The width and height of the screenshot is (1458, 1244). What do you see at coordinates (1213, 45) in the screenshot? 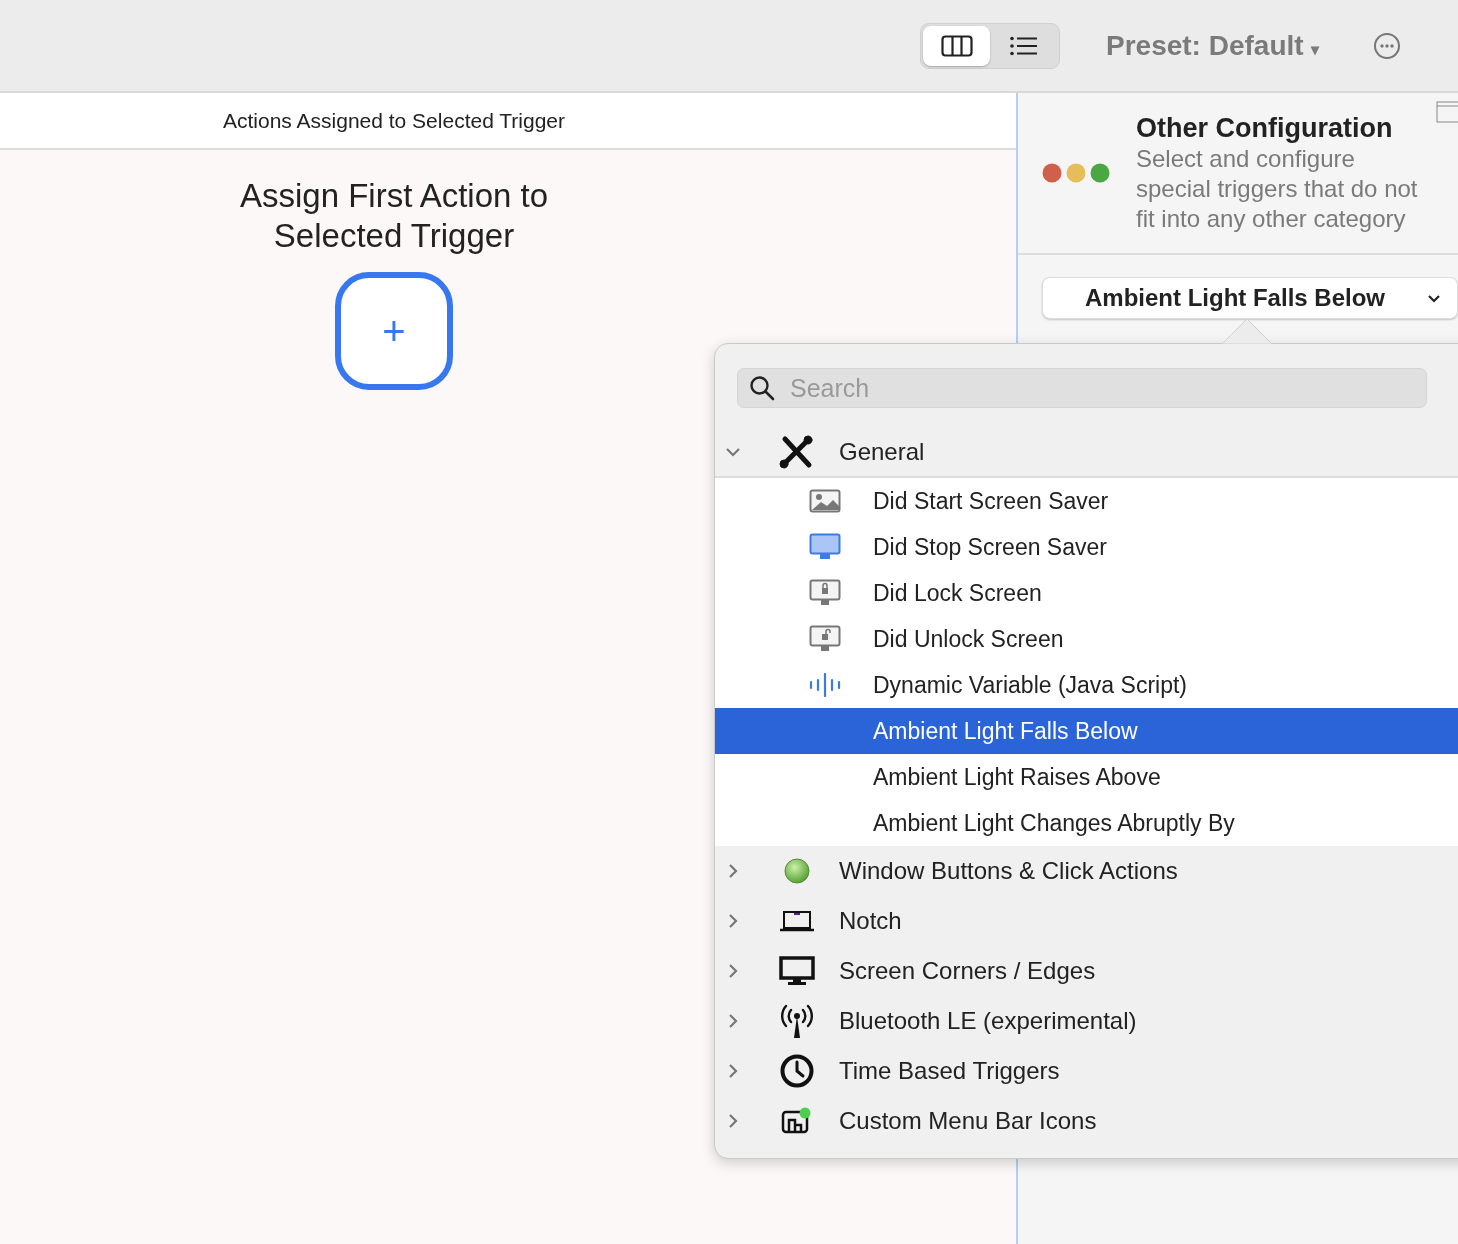
I see `preset-dropdown: Preset: Default ▾` at bounding box center [1213, 45].